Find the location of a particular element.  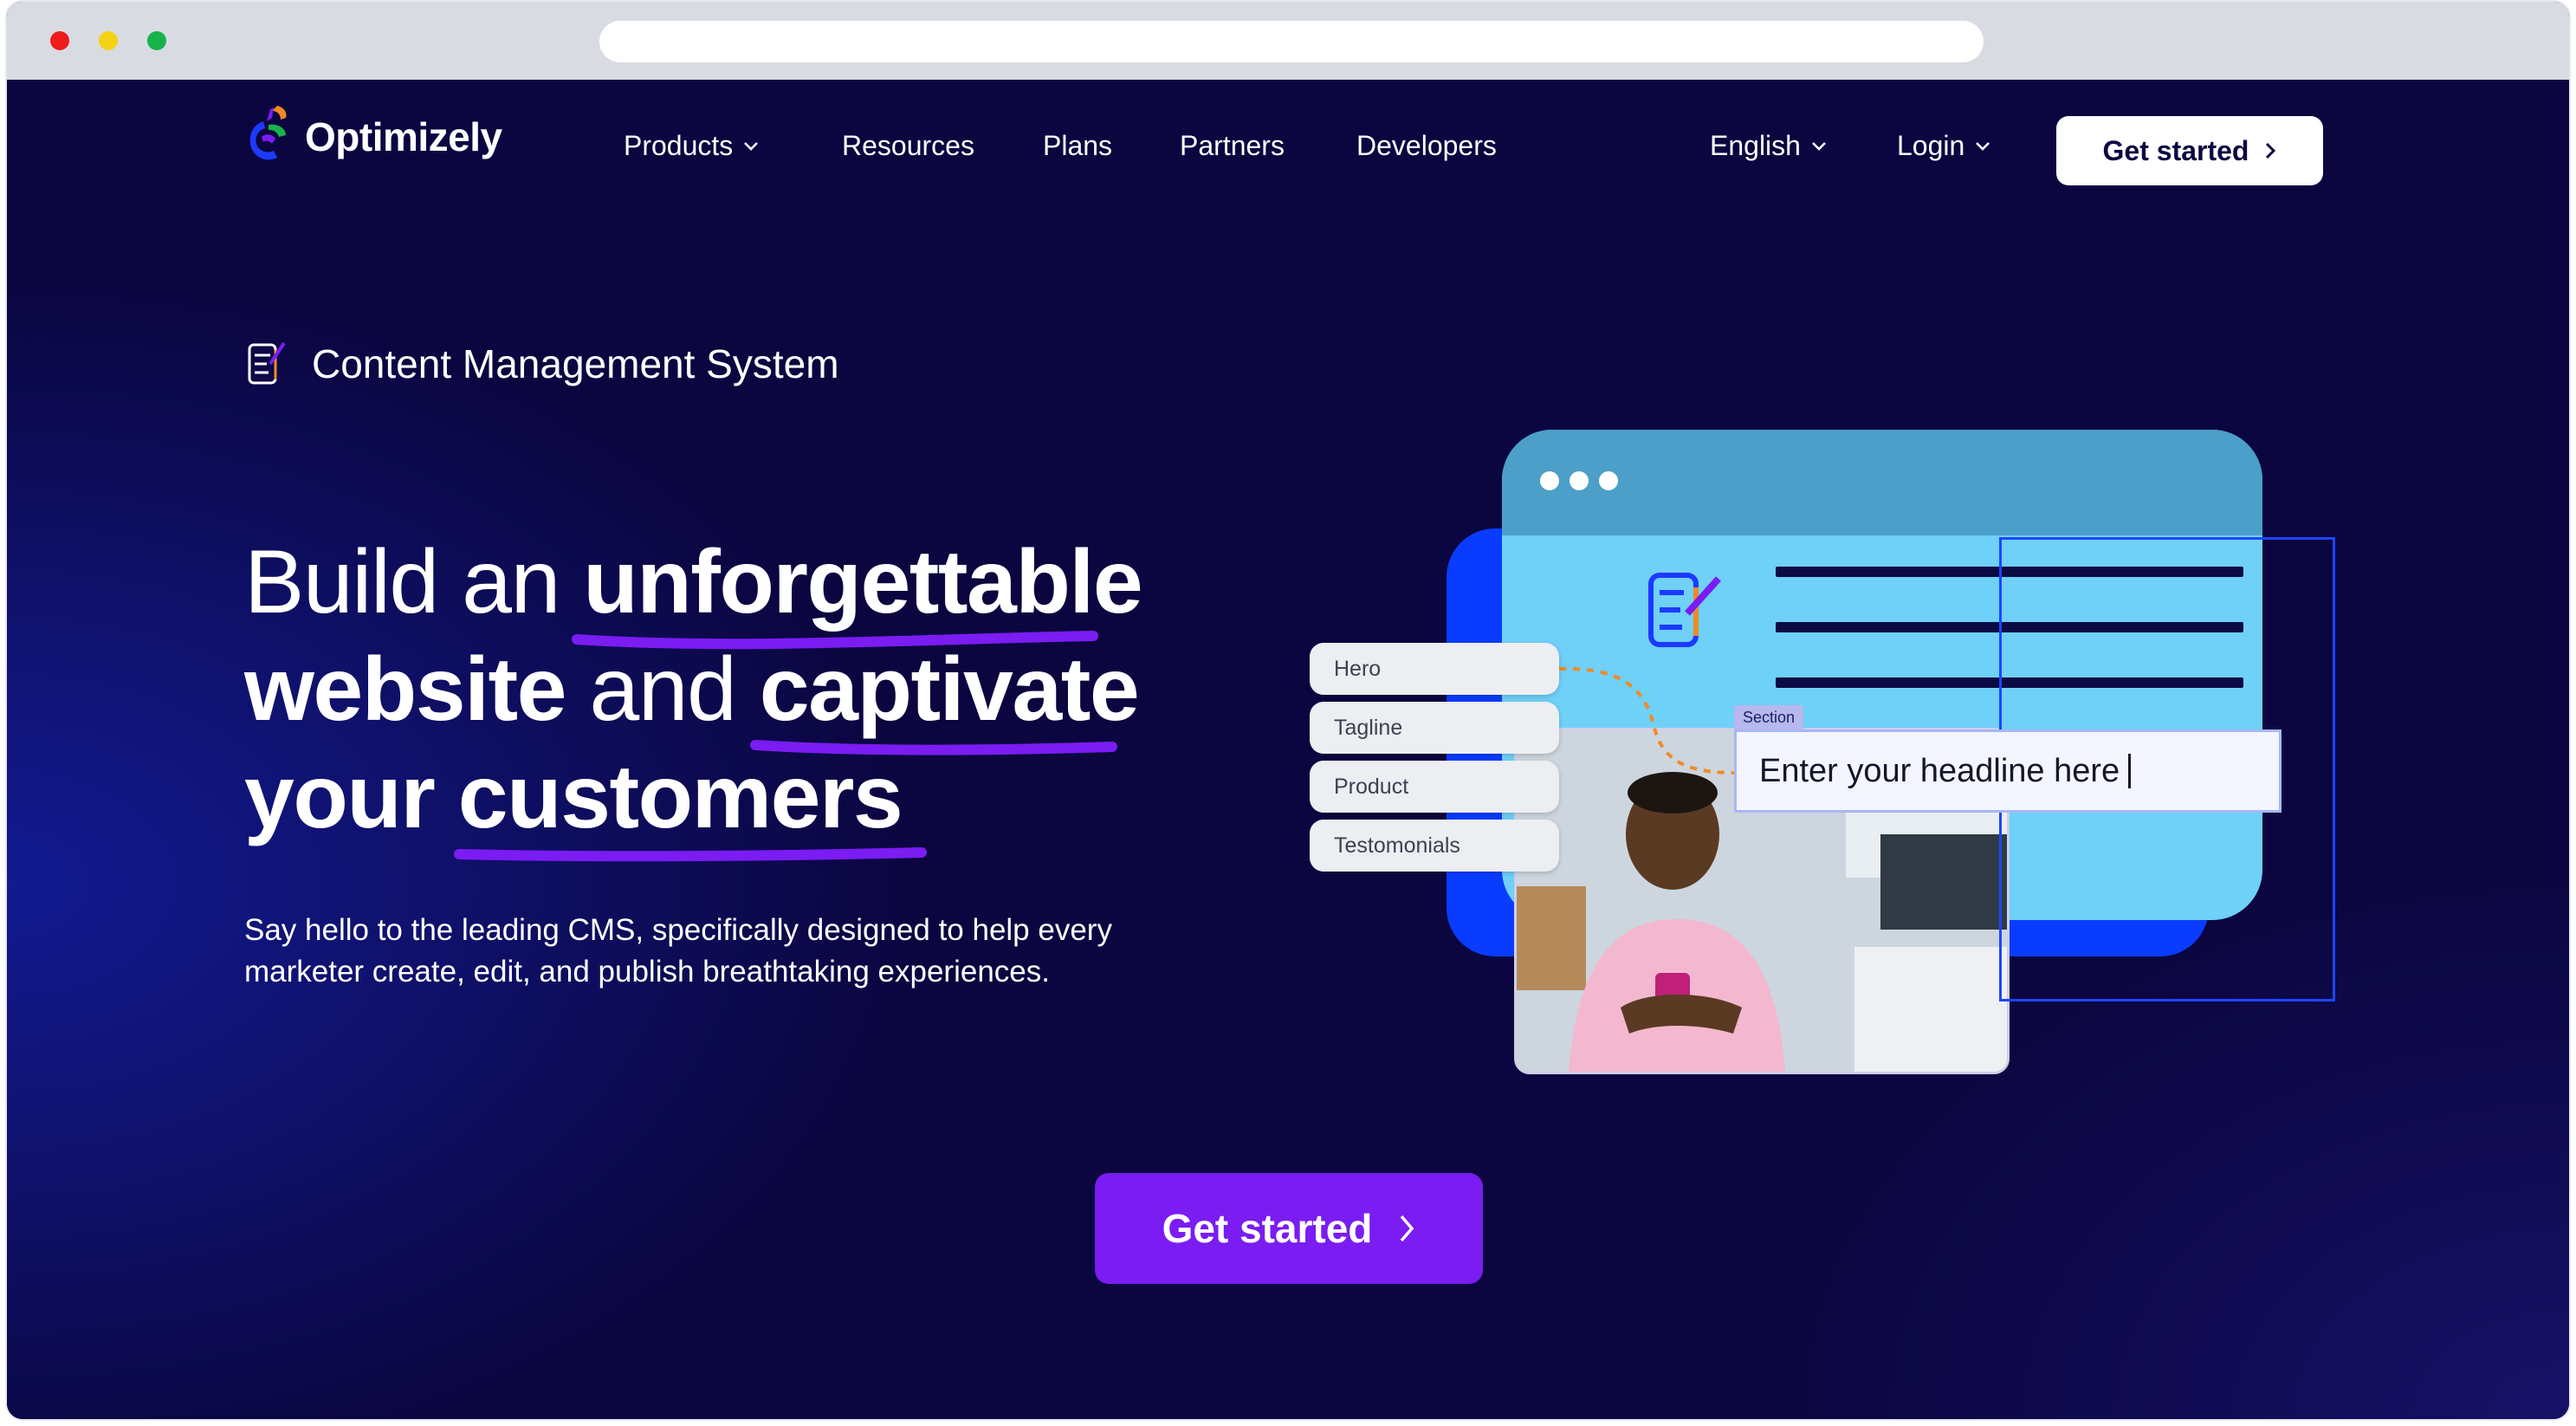

section-label: Section is located at coordinates (1769, 717).